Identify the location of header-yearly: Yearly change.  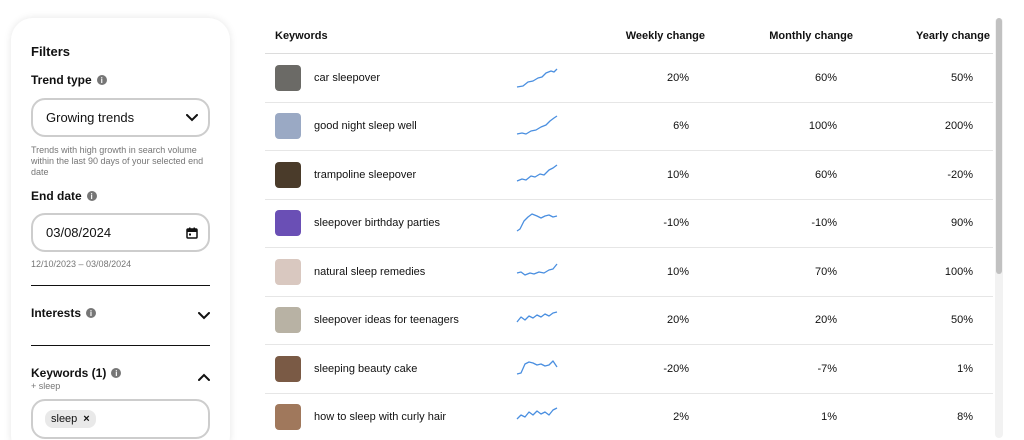
(921, 36).